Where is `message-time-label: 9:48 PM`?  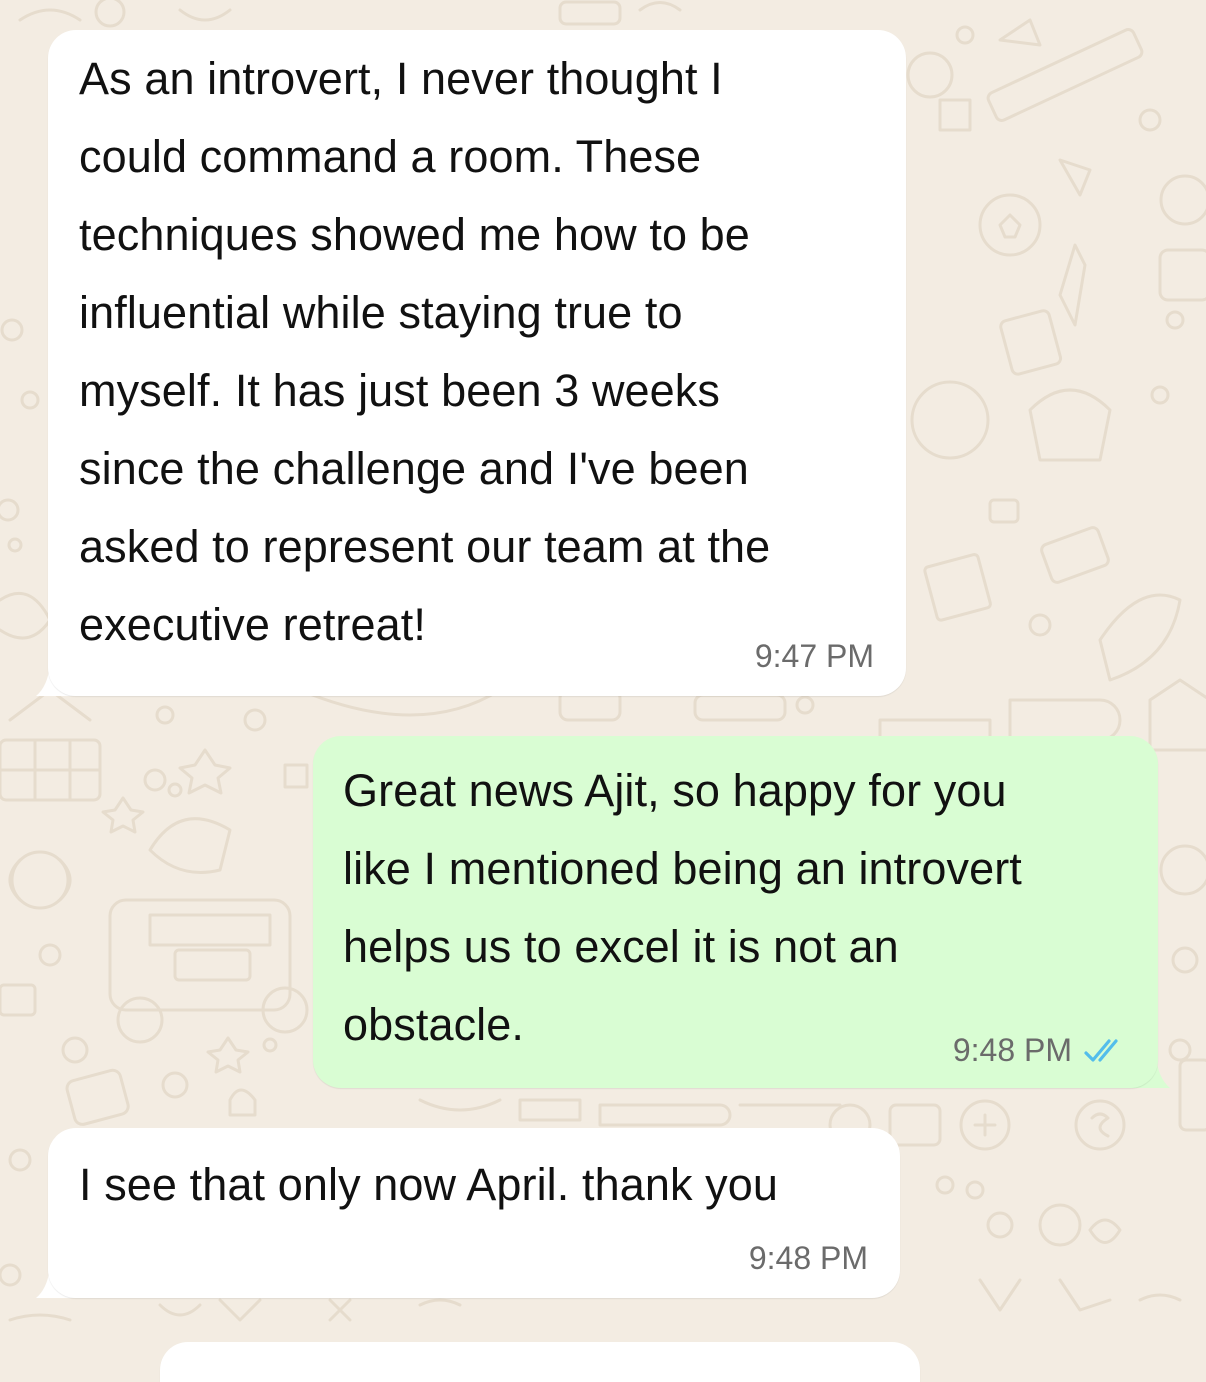
message-time-label: 9:48 PM is located at coordinates (1012, 1050).